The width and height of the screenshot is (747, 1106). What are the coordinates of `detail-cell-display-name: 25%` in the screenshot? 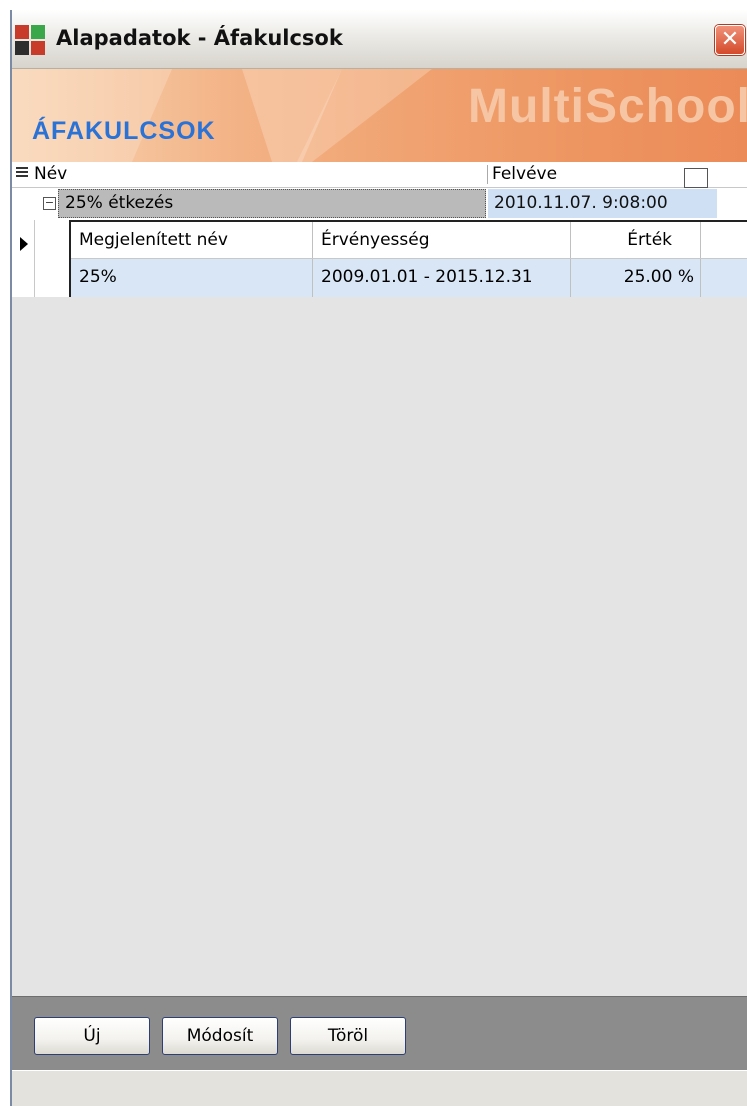 It's located at (192, 278).